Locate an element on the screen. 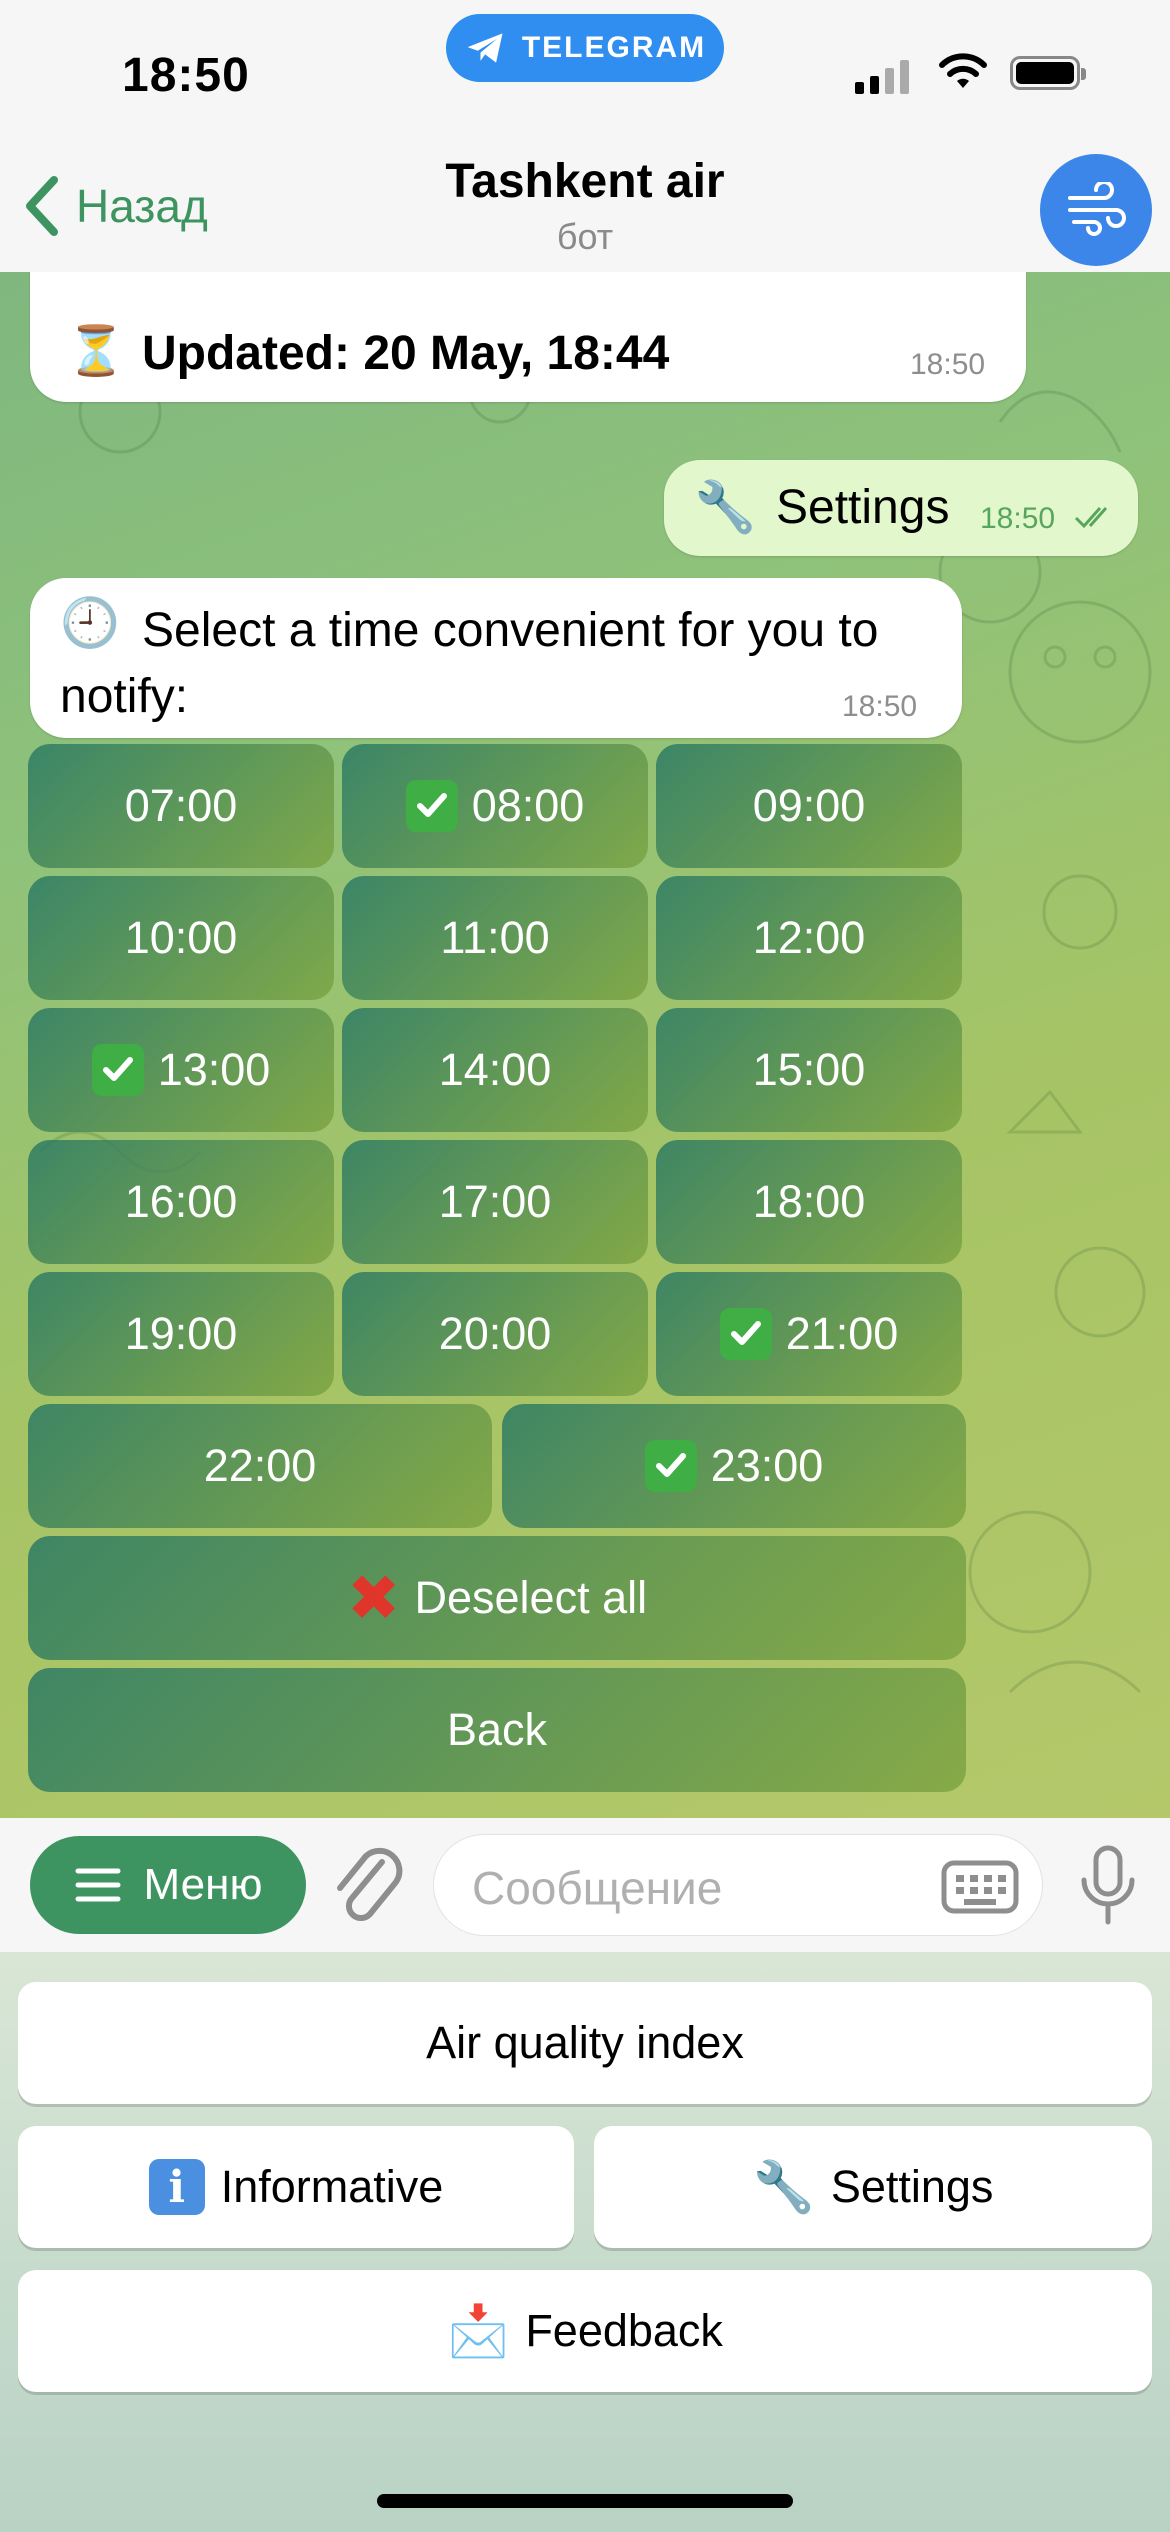  time-button-label: 10:00 is located at coordinates (181, 937).